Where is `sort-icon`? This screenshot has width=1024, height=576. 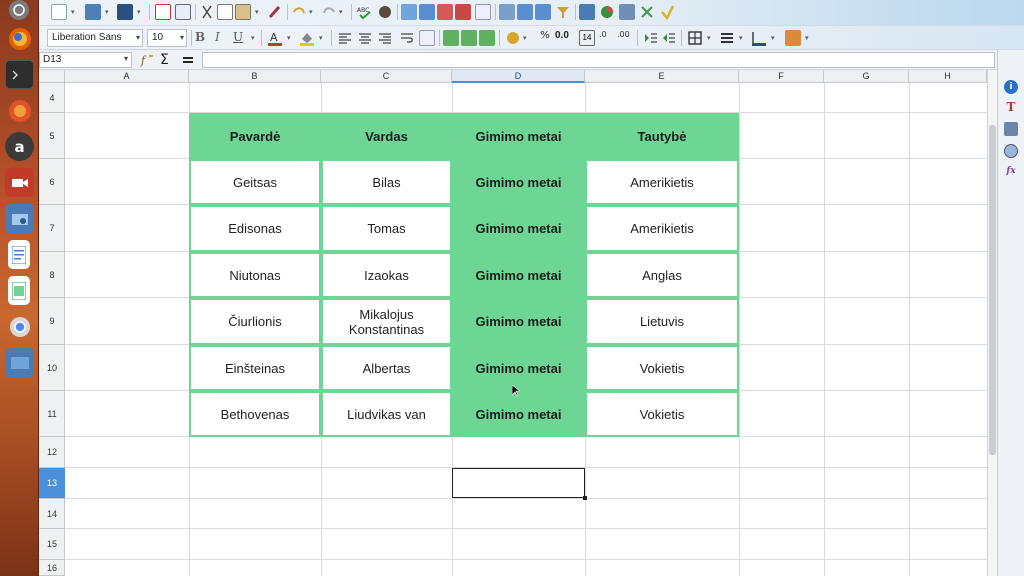 sort-icon is located at coordinates (507, 12).